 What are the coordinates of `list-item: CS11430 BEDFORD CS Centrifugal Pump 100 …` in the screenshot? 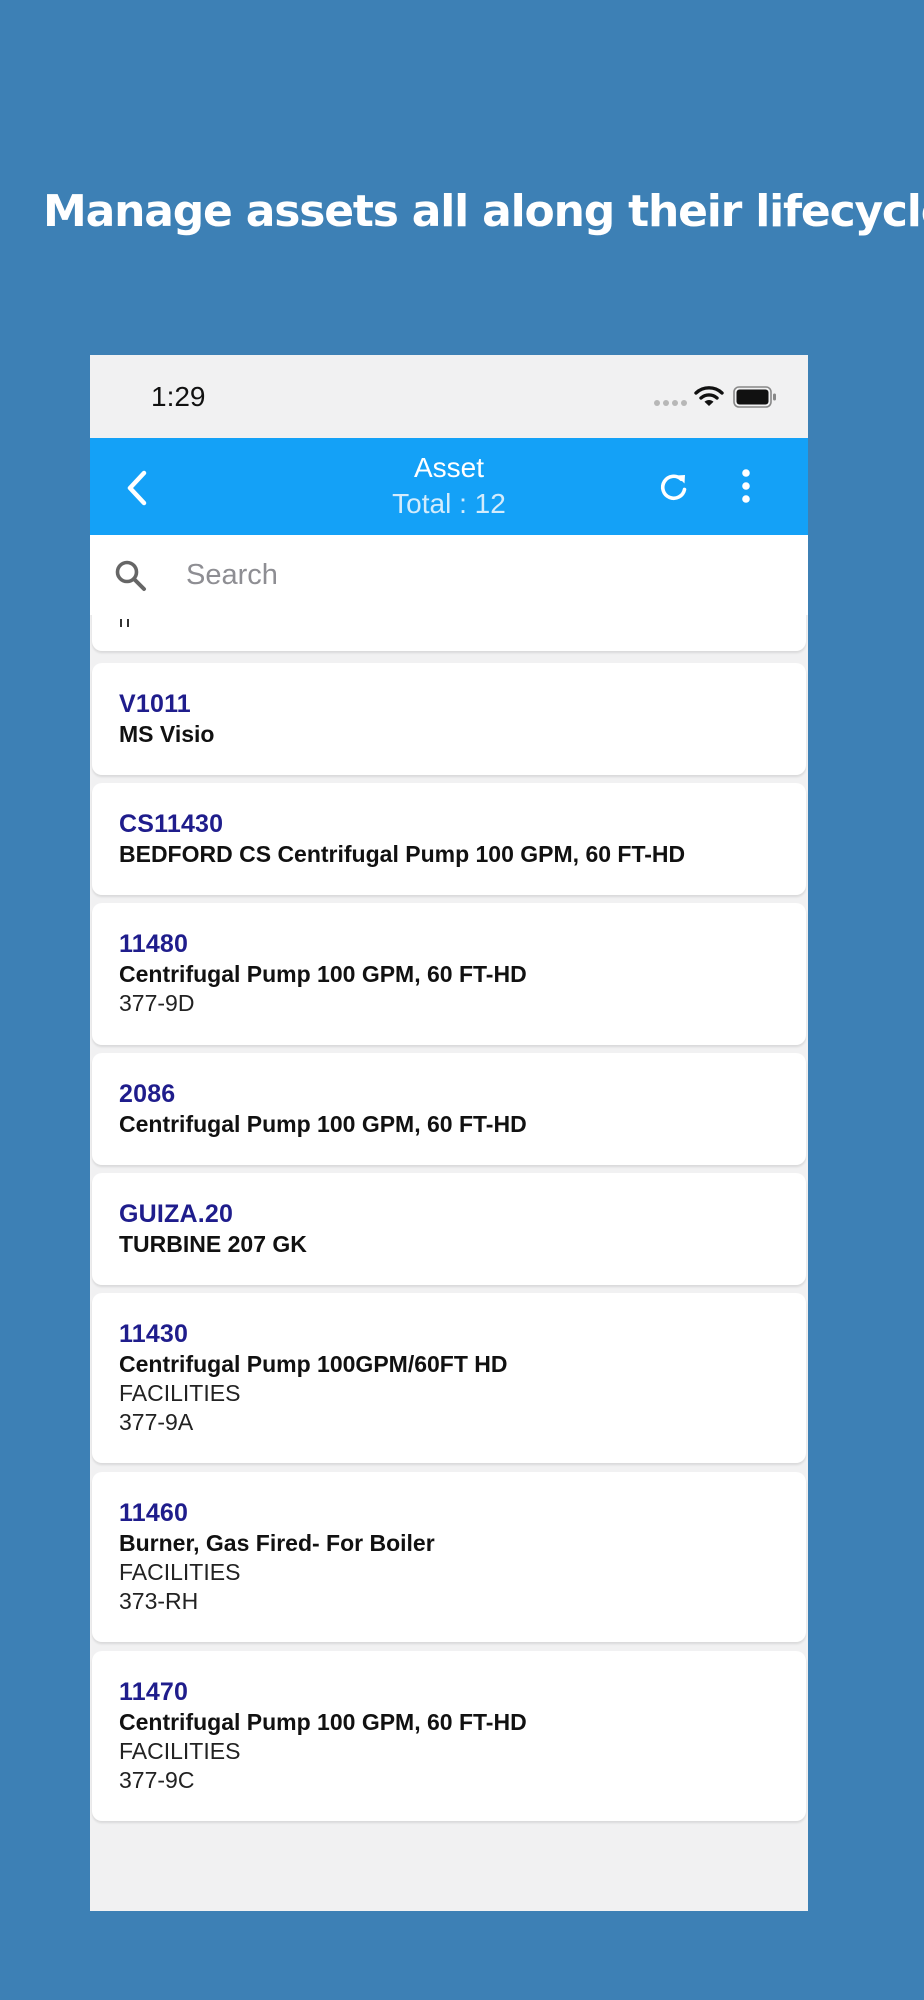 It's located at (449, 839).